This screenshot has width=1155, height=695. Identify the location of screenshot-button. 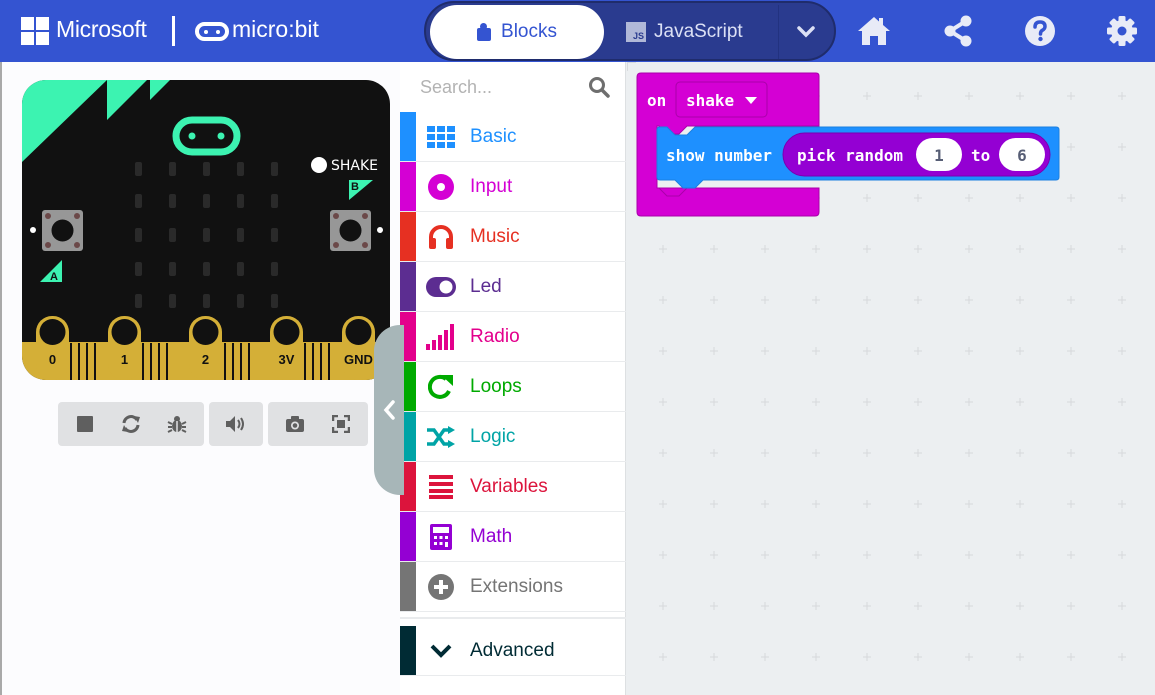
(295, 424).